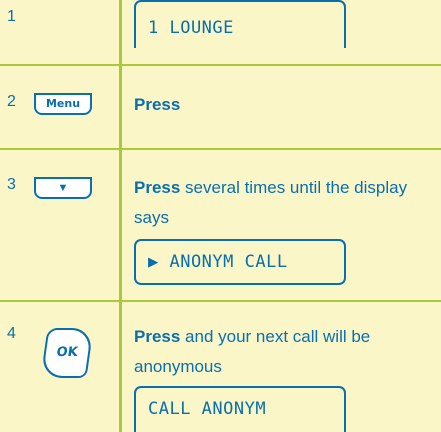  What do you see at coordinates (240, 409) in the screenshot?
I see `step-4-display: CALL ANONYM` at bounding box center [240, 409].